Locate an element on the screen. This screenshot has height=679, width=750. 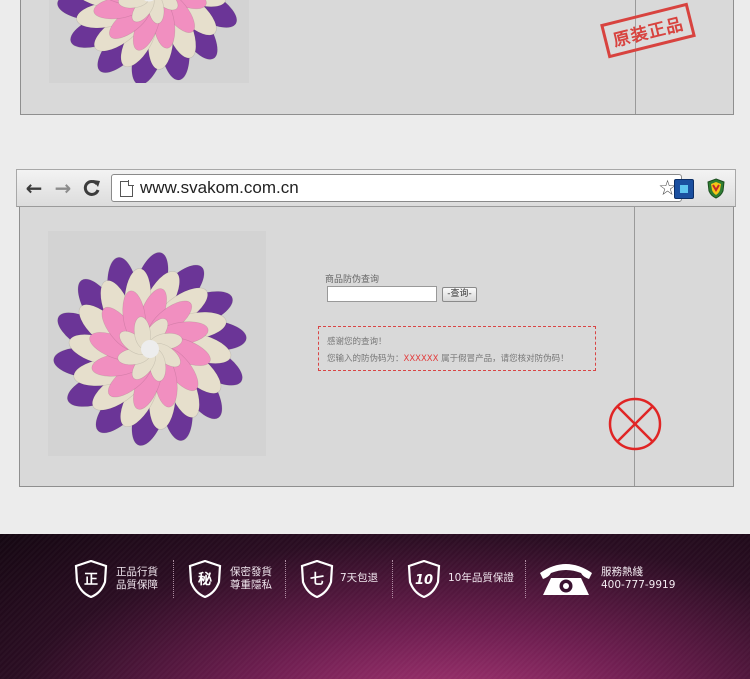
extension-icon is located at coordinates (684, 189).